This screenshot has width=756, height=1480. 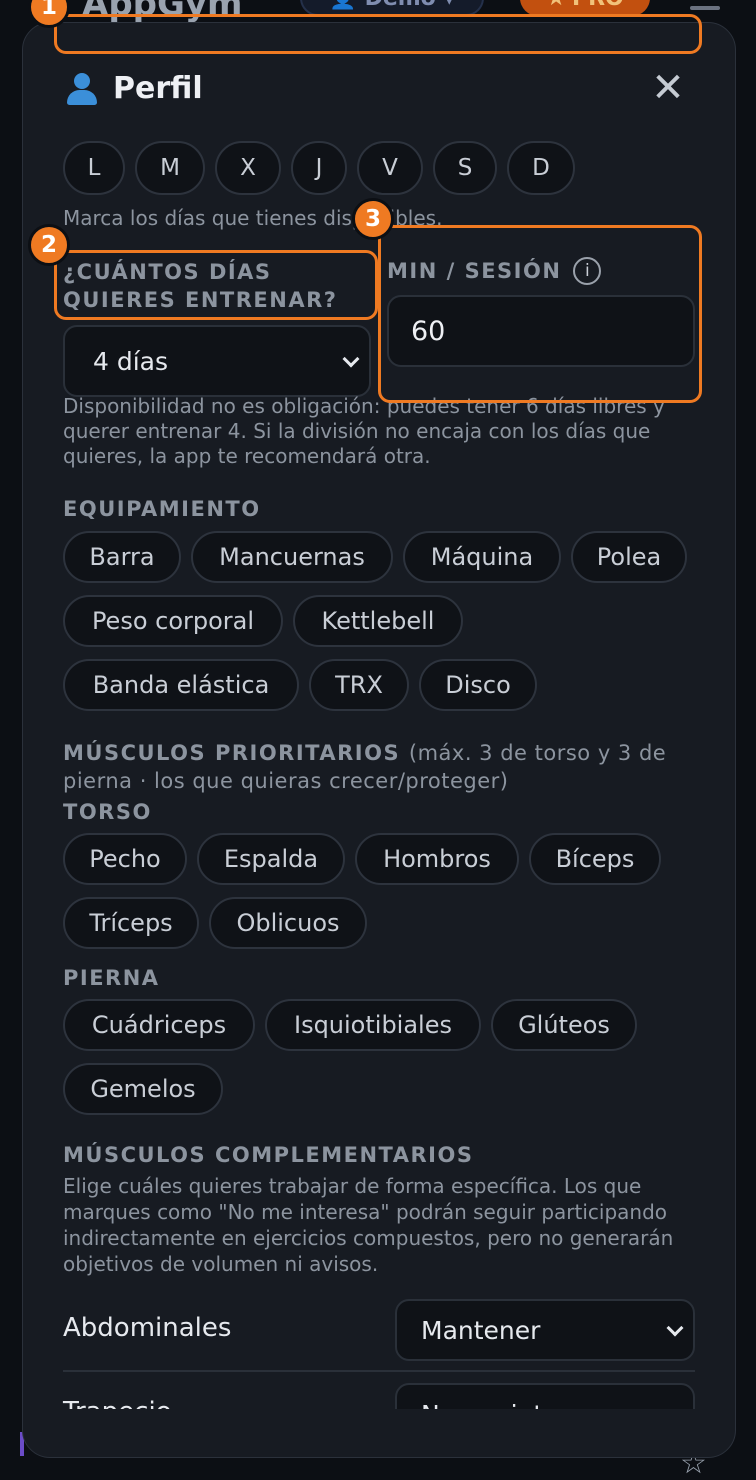 What do you see at coordinates (400, 5) in the screenshot?
I see `user-label: Demo` at bounding box center [400, 5].